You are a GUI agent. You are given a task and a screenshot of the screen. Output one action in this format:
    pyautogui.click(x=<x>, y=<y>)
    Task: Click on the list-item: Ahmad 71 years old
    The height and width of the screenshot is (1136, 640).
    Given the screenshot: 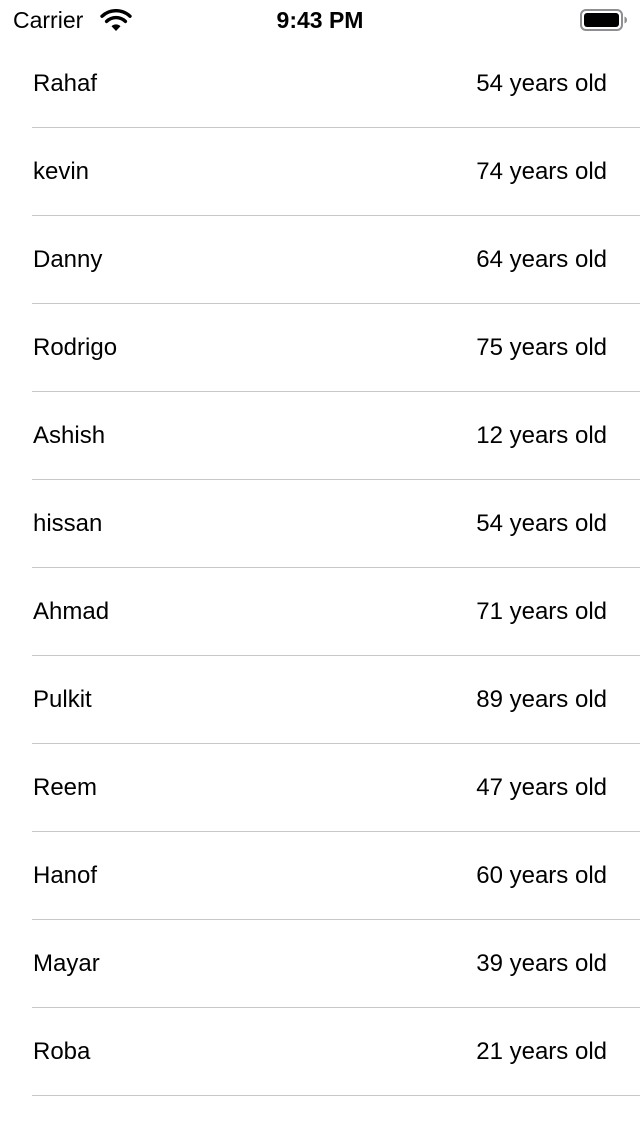 What is the action you would take?
    pyautogui.click(x=320, y=612)
    